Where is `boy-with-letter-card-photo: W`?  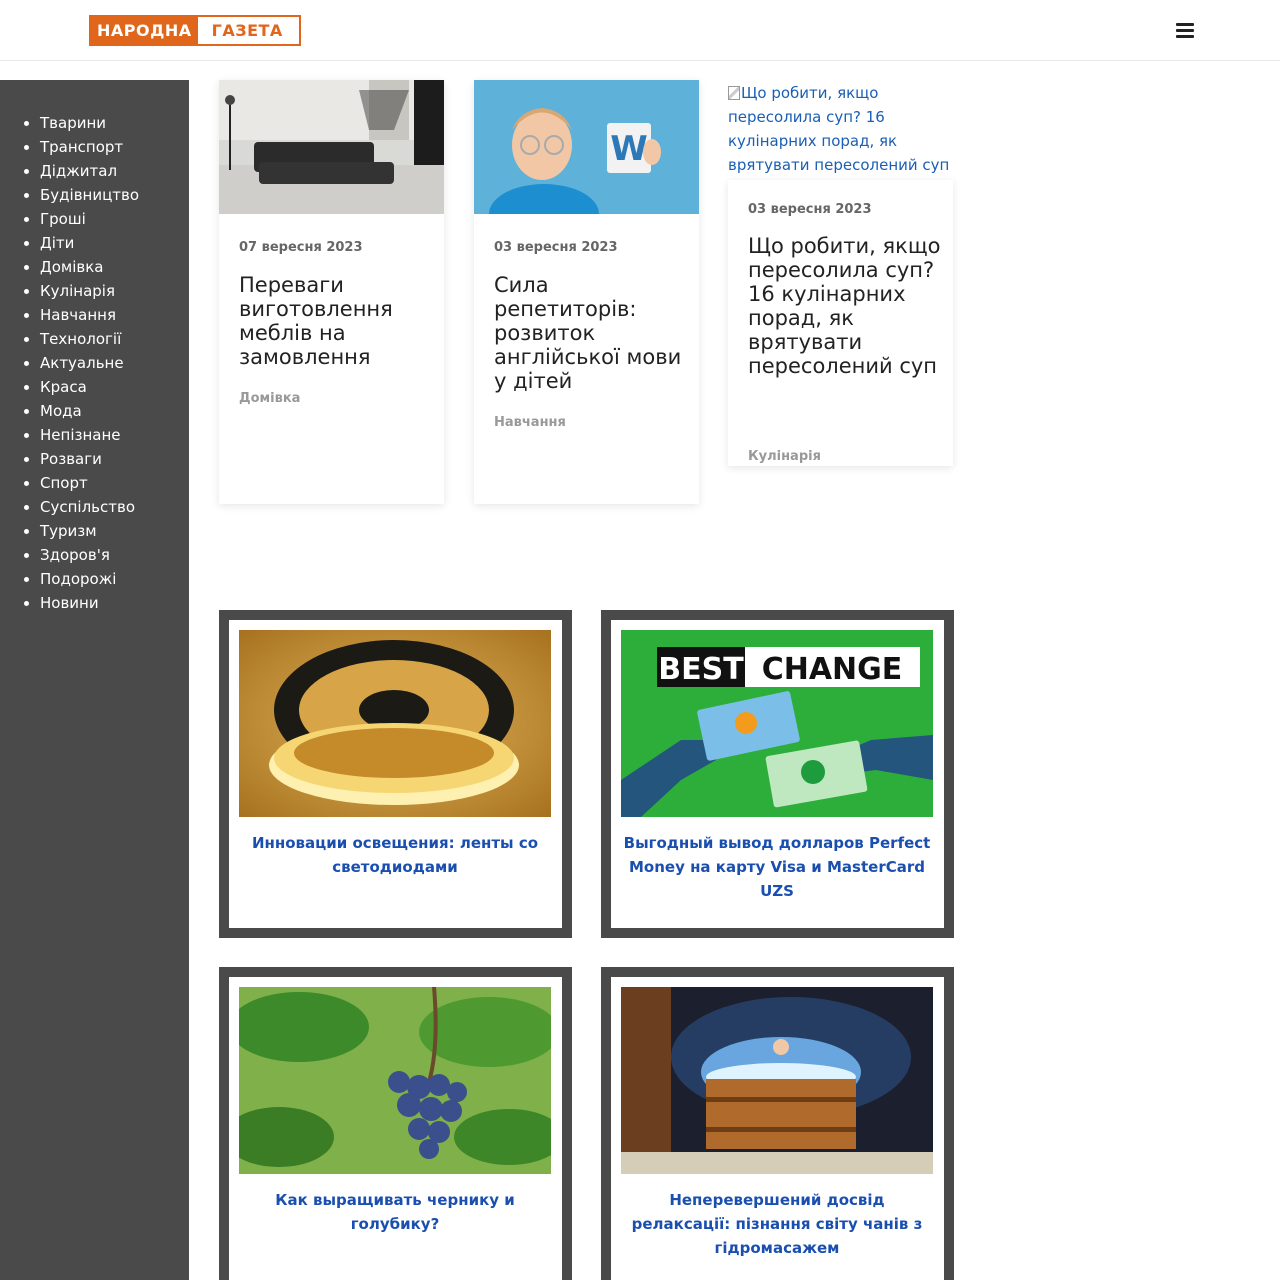 boy-with-letter-card-photo: W is located at coordinates (586, 147).